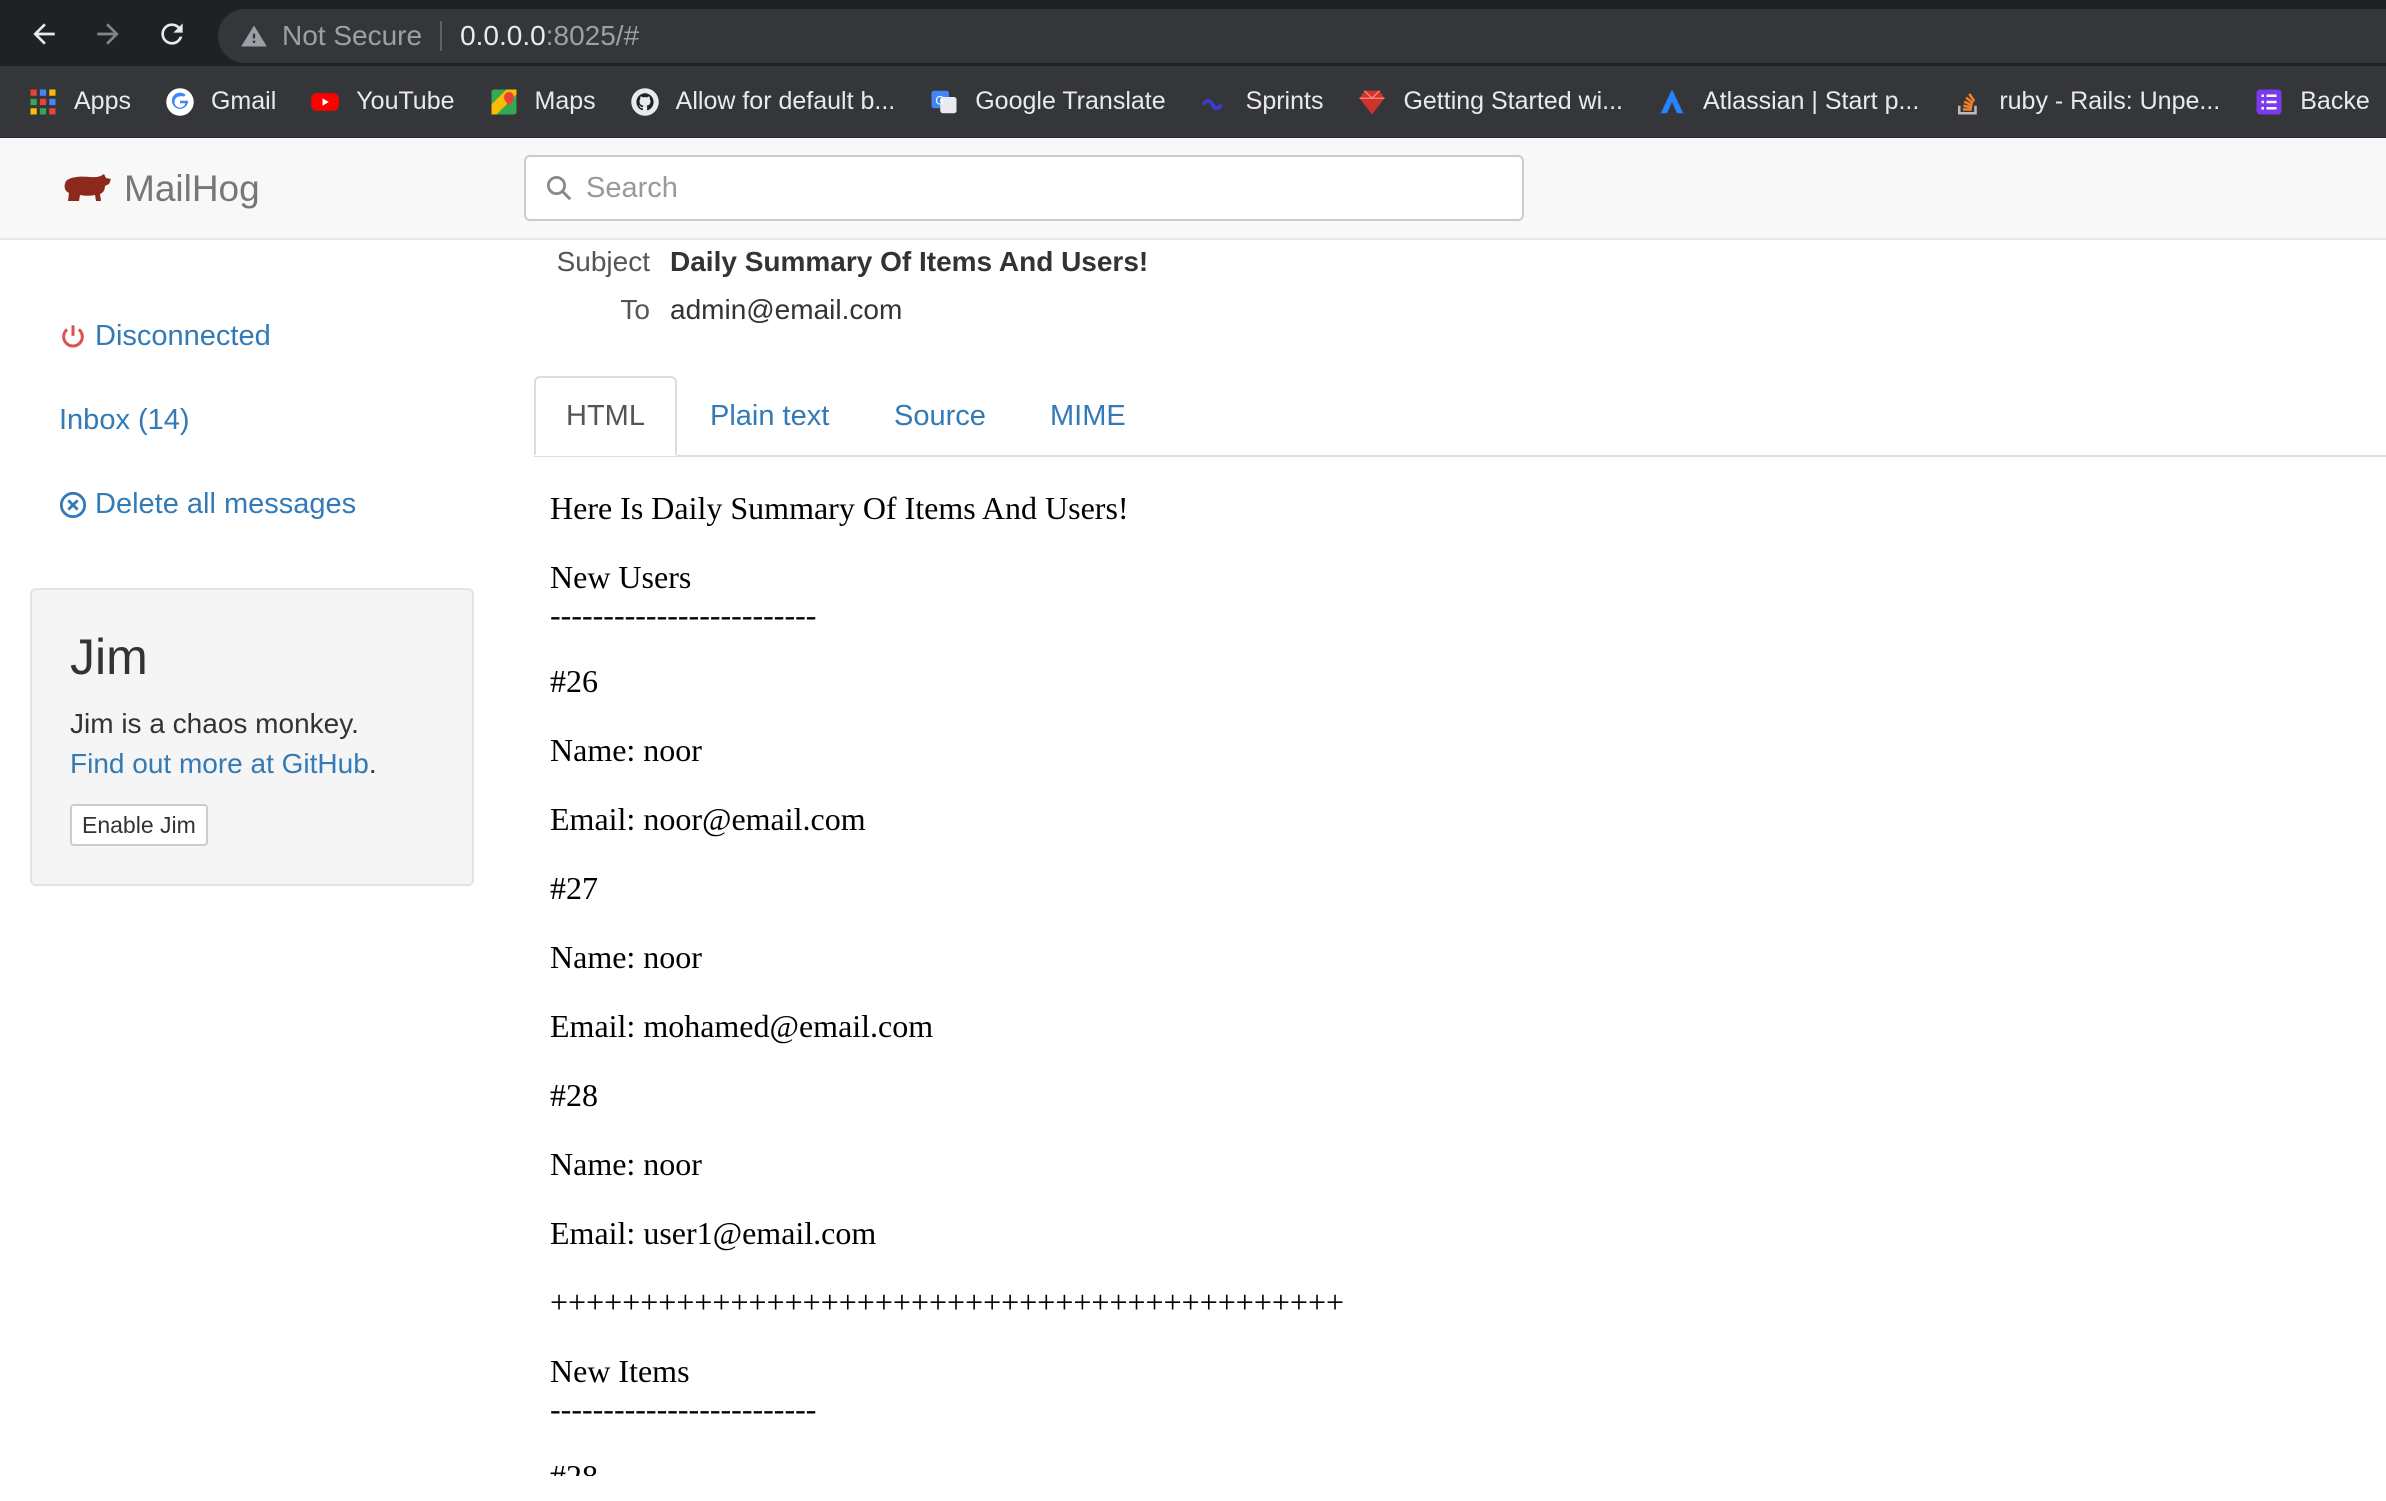  I want to click on mailhog-navbar: MailHog, so click(1193, 189).